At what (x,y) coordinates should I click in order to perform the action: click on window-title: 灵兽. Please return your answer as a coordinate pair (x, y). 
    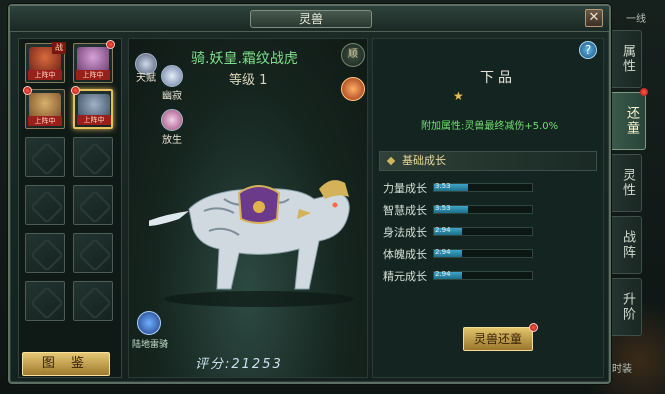
    Looking at the image, I should click on (311, 19).